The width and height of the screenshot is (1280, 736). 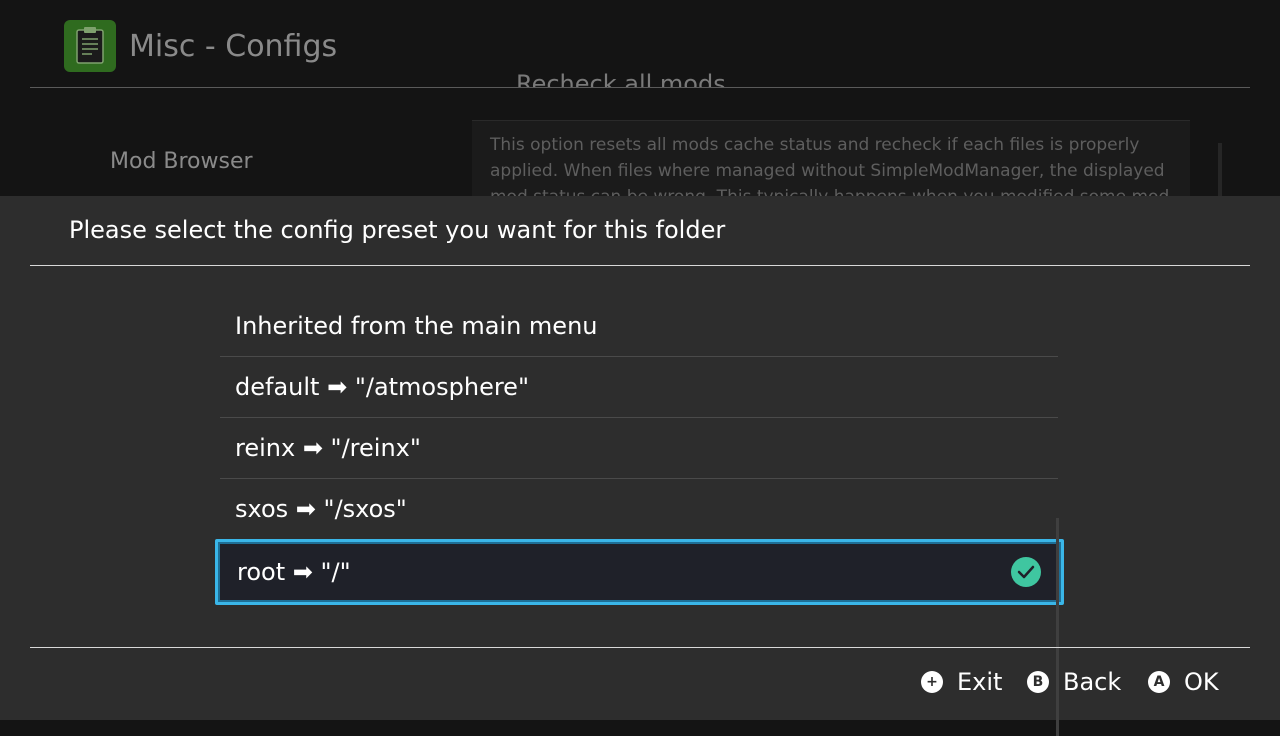 I want to click on preset-item-label: root ➡ "/", so click(x=294, y=572).